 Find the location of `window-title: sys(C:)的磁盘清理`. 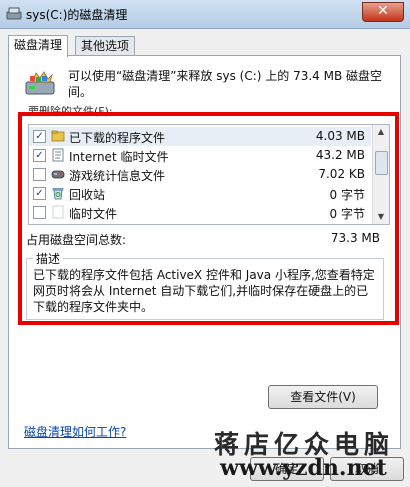

window-title: sys(C:)的磁盘清理 is located at coordinates (77, 15).